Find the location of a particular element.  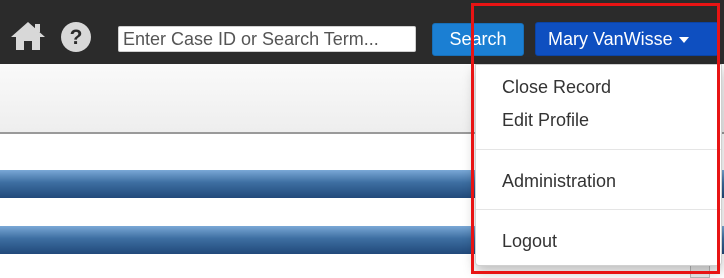

help-button: ? is located at coordinates (76, 37).